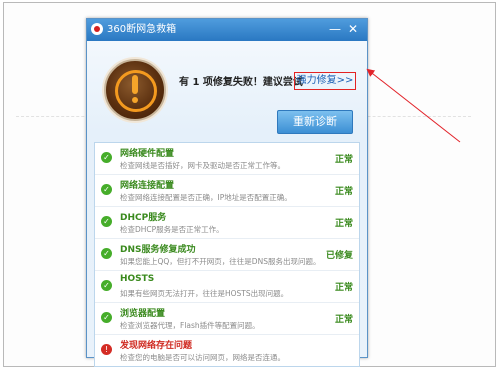 Image resolution: width=499 pixels, height=369 pixels. I want to click on item-title: DNS服务修复成功, so click(158, 250).